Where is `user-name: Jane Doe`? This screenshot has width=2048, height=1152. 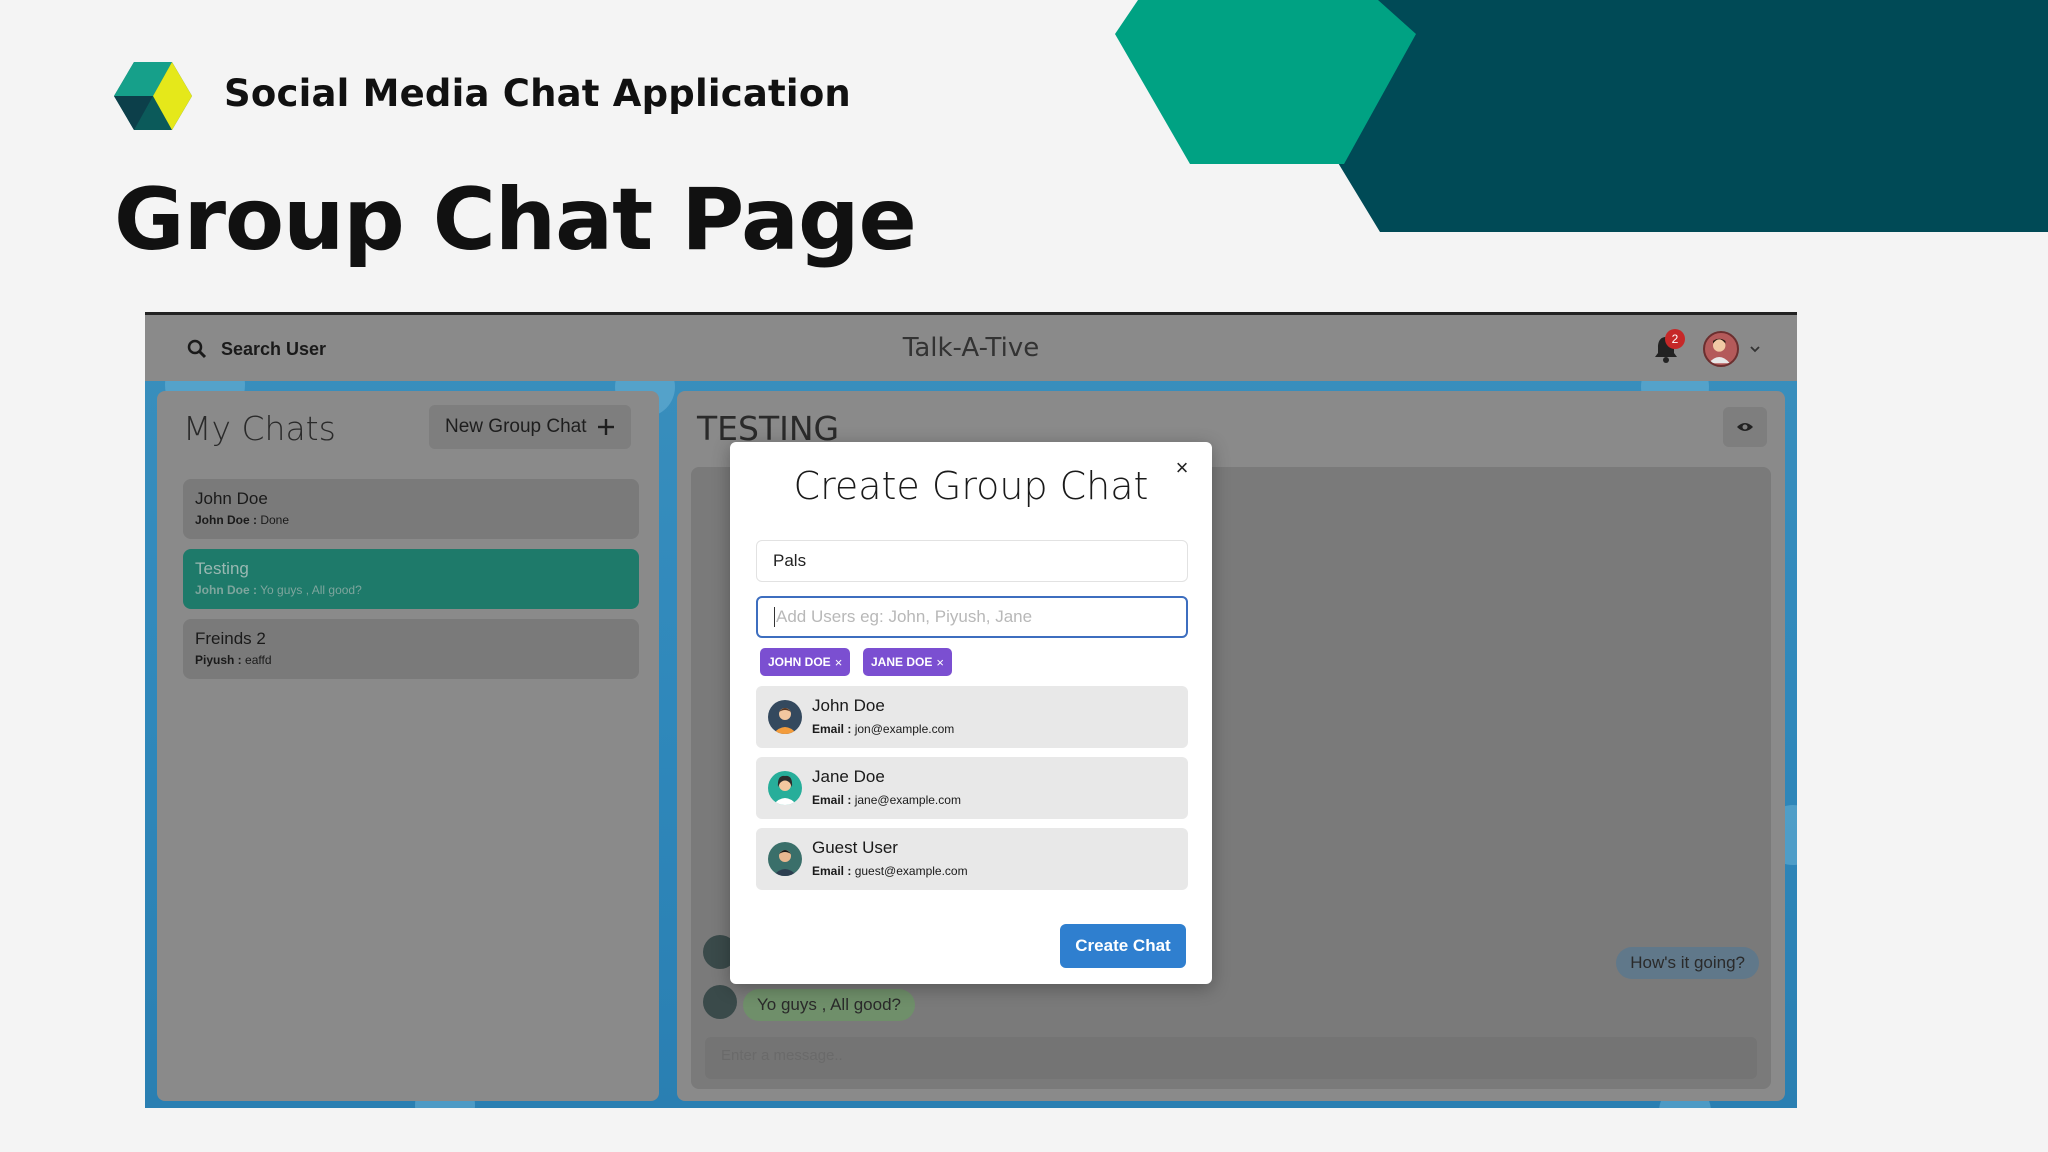
user-name: Jane Doe is located at coordinates (848, 776).